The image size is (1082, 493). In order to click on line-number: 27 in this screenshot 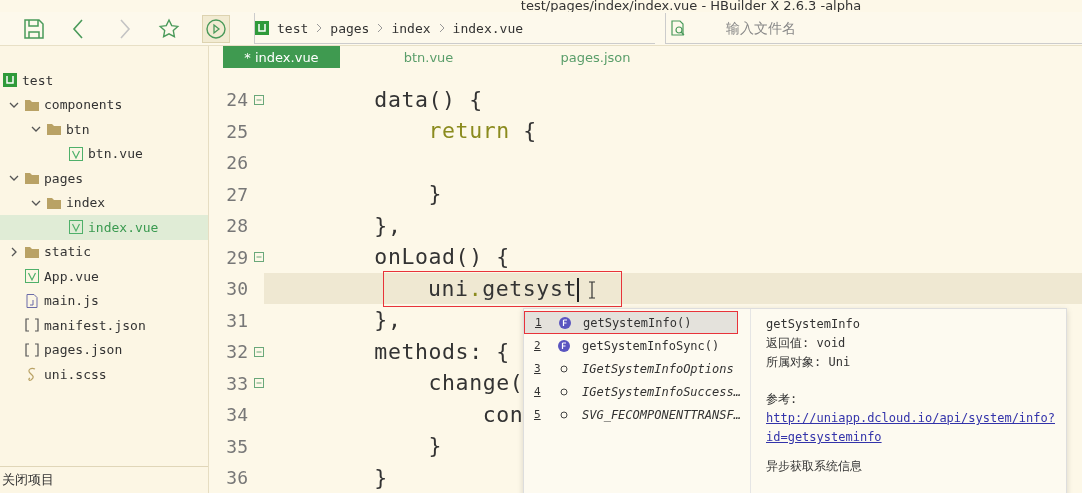, I will do `click(237, 194)`.